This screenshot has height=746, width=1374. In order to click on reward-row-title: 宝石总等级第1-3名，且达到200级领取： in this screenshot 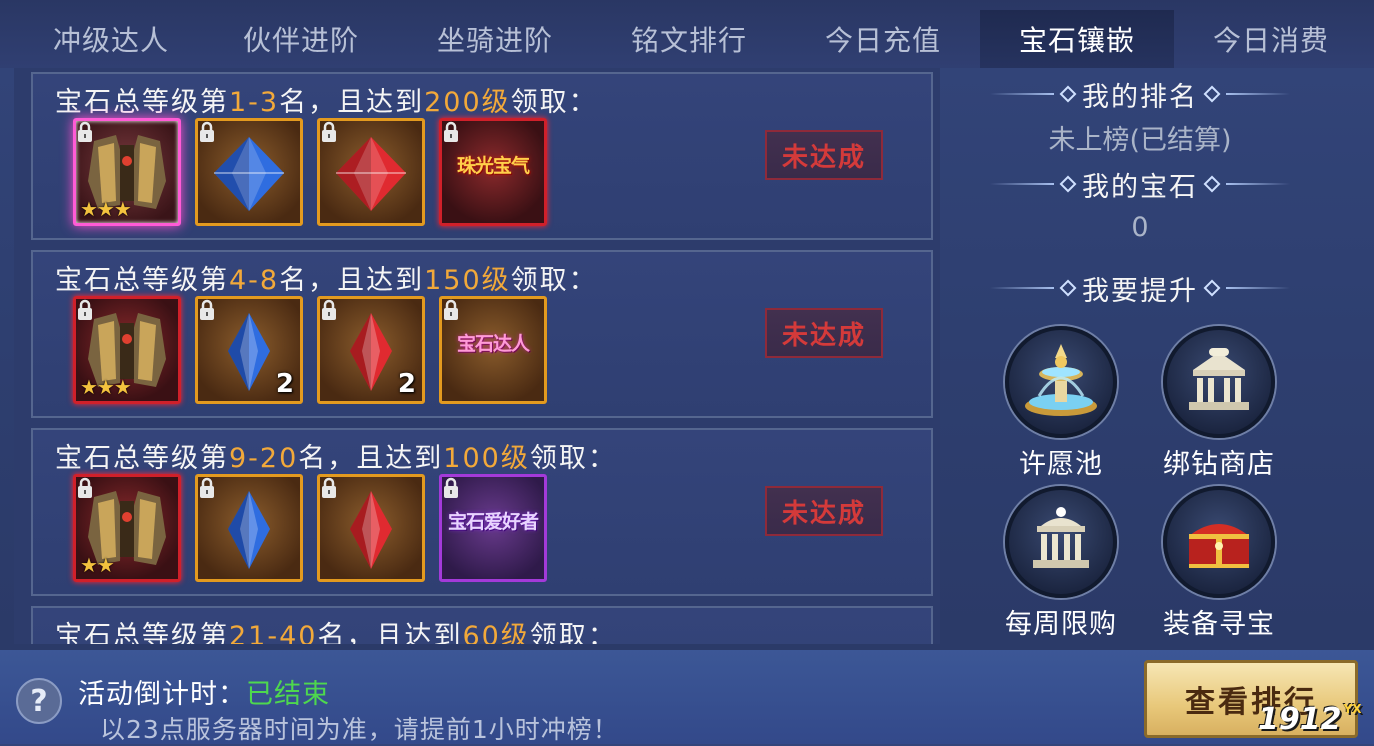, I will do `click(326, 99)`.